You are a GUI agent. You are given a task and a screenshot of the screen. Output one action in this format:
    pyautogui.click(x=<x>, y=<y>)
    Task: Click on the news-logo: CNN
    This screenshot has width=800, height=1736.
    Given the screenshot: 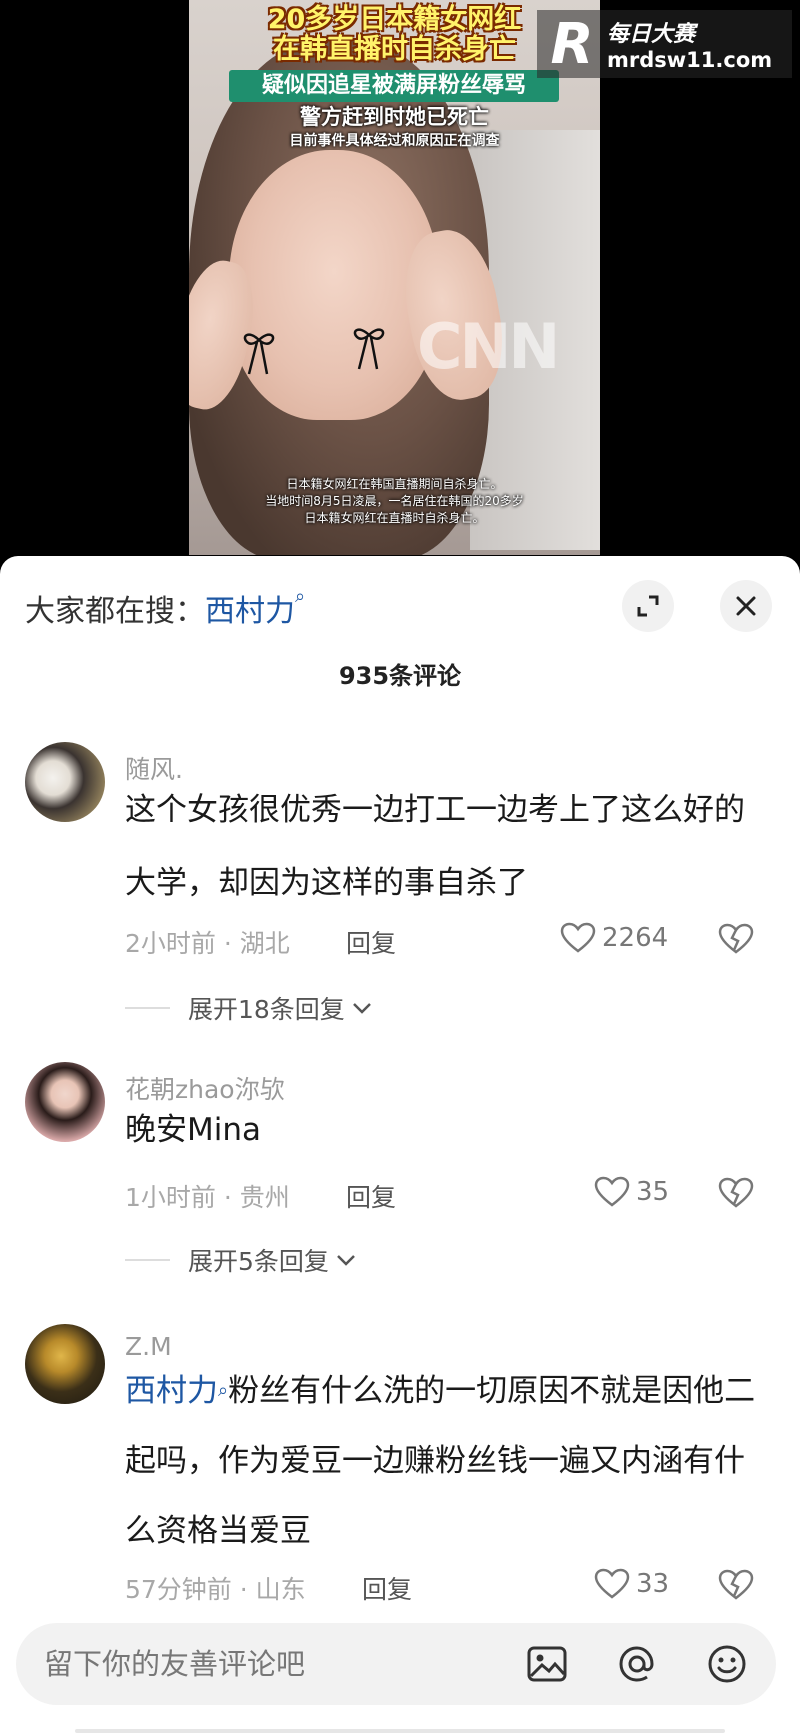 What is the action you would take?
    pyautogui.click(x=488, y=346)
    